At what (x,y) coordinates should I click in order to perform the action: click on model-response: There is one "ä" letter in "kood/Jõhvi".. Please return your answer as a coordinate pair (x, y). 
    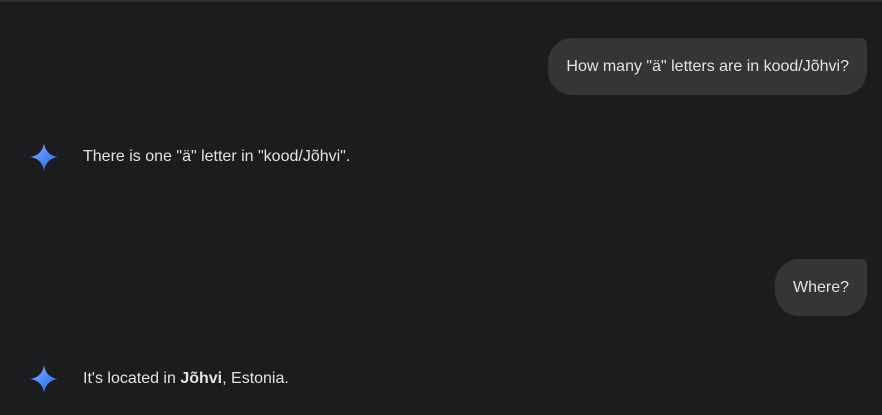
    Looking at the image, I should click on (189, 157).